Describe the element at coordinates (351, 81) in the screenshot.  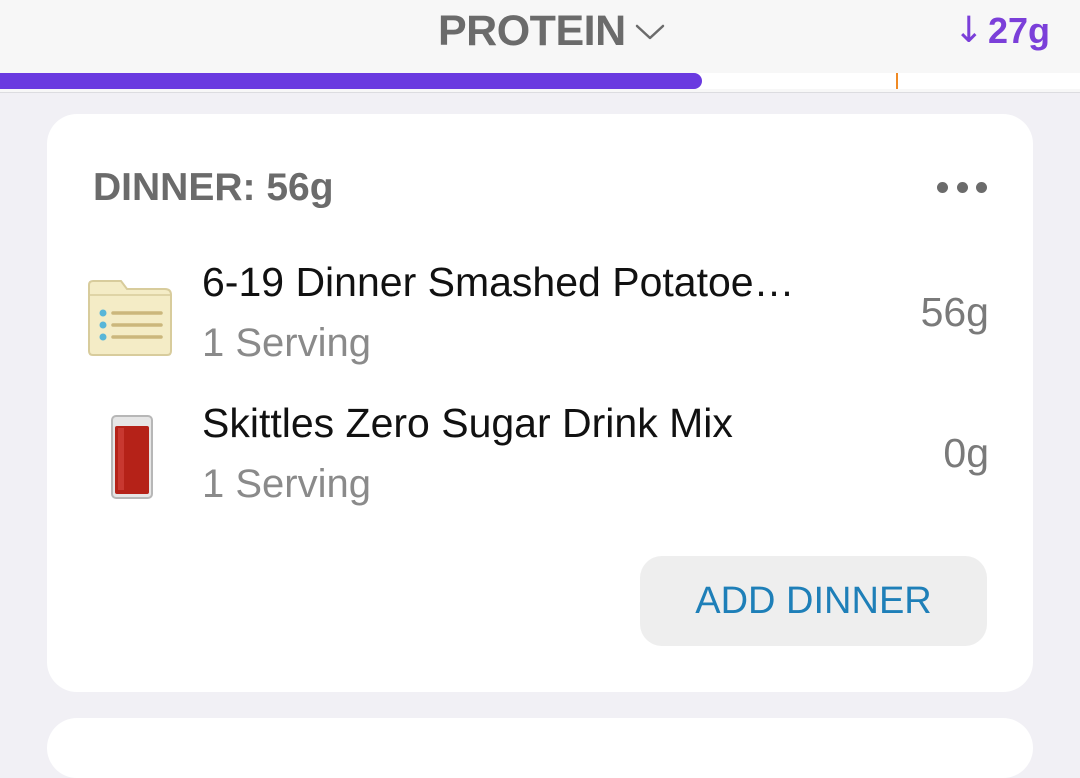
I see `progress-fill` at that location.